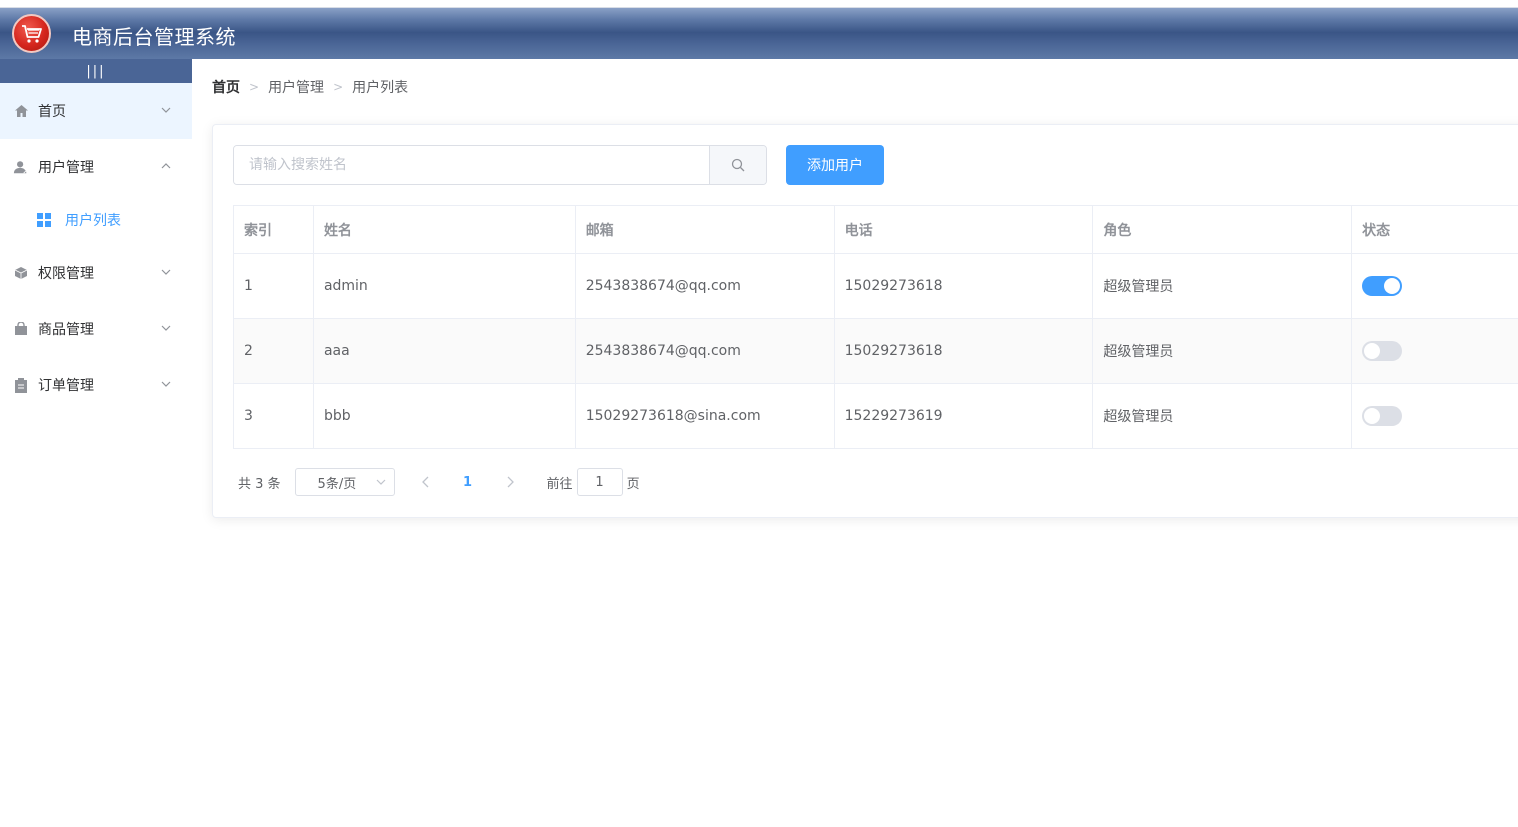 This screenshot has width=1518, height=827. What do you see at coordinates (154, 37) in the screenshot?
I see `app-title: 电商后台管理系统` at bounding box center [154, 37].